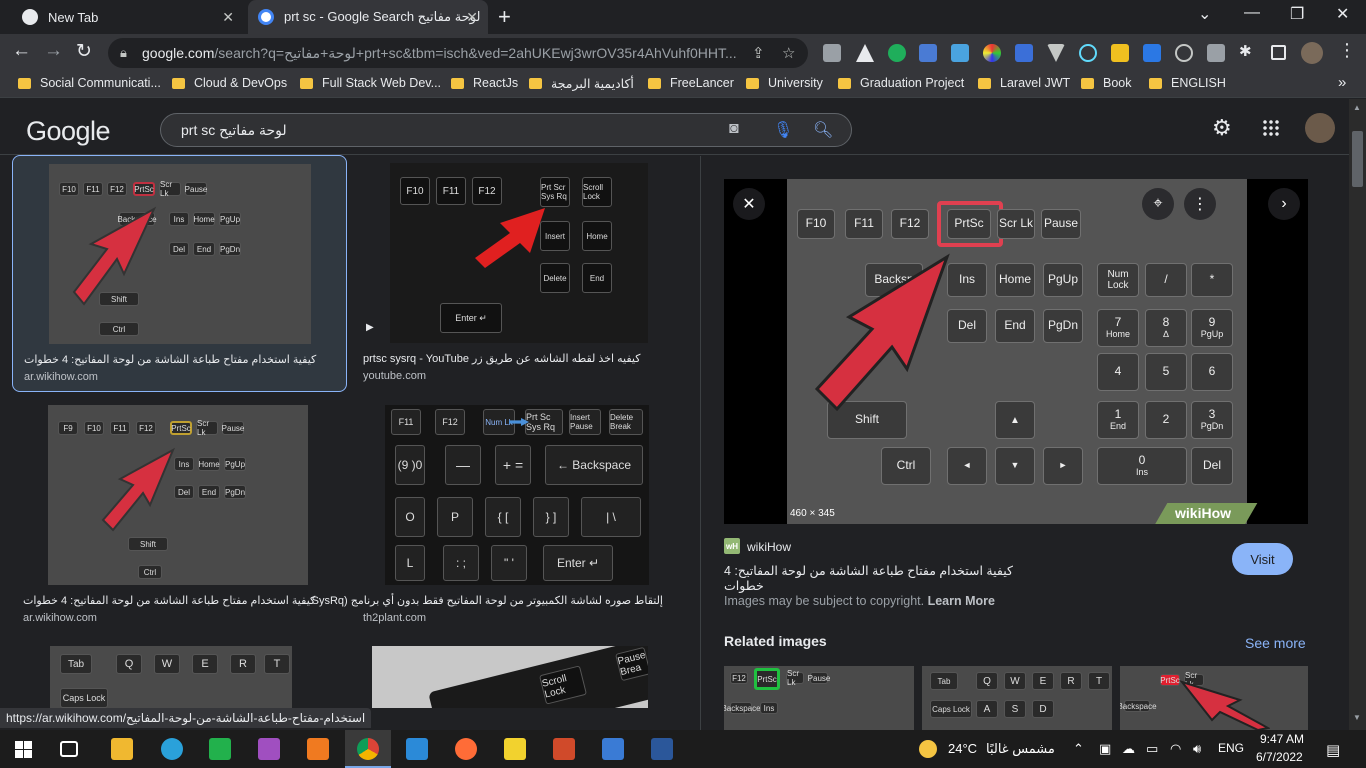  Describe the element at coordinates (897, 53) in the screenshot. I see `grammarly-extension-icon` at that location.